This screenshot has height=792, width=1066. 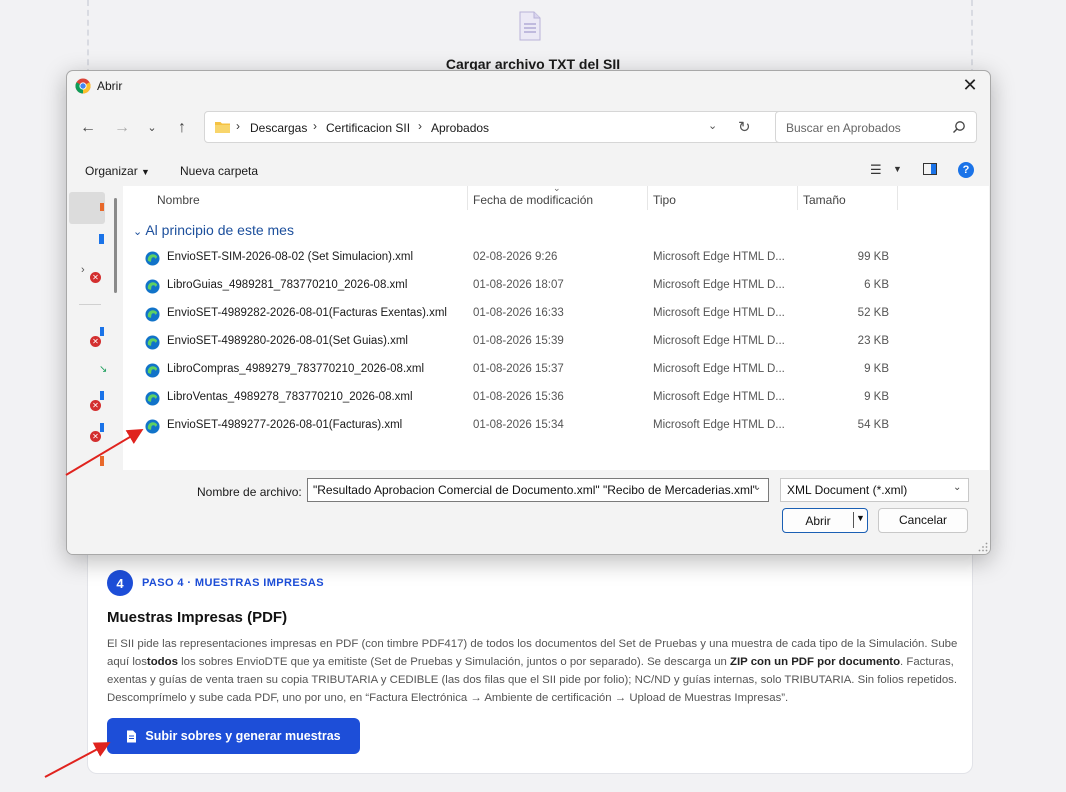 What do you see at coordinates (873, 425) in the screenshot?
I see `file-size: 54 KB` at bounding box center [873, 425].